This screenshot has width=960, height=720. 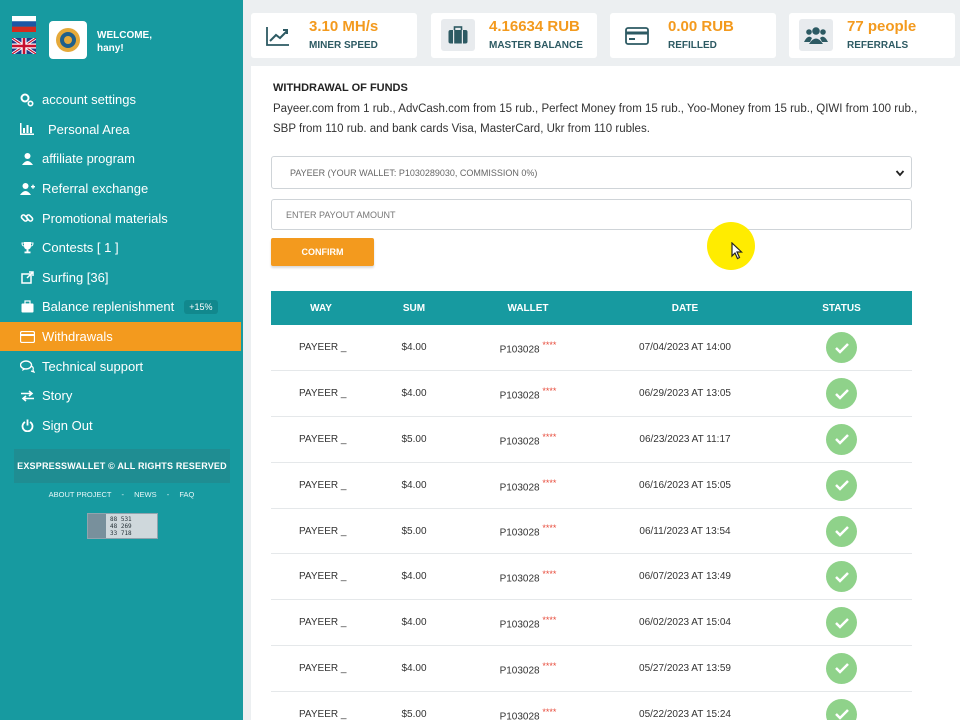 I want to click on avatar, so click(x=68, y=40).